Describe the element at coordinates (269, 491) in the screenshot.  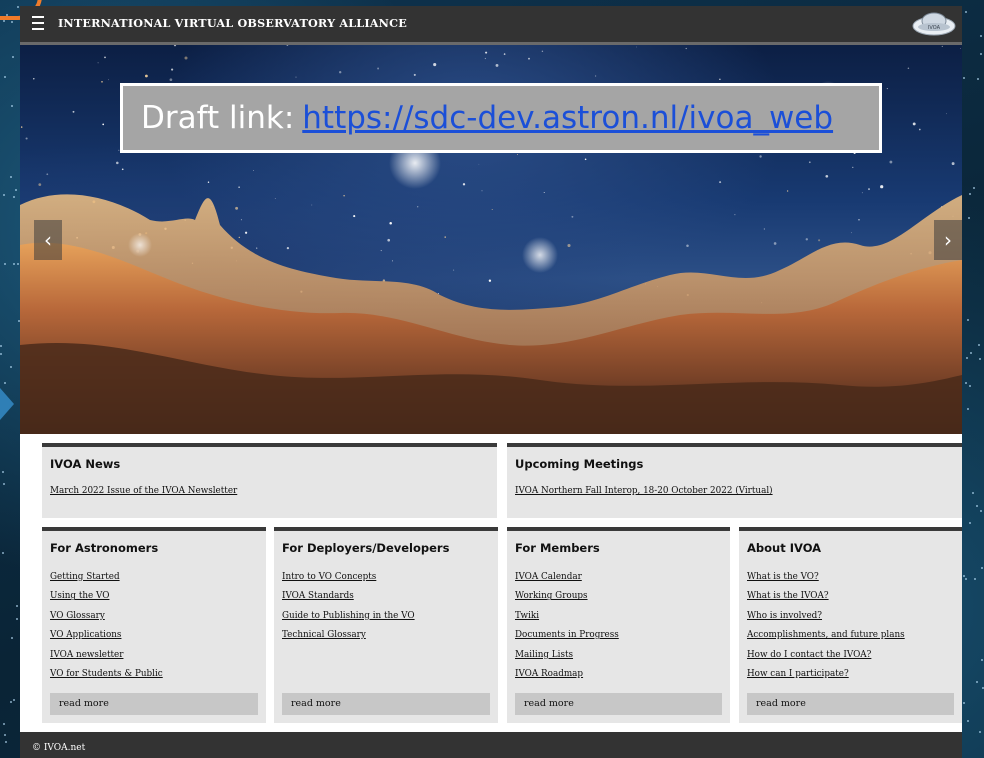
I see `news-link: March 2022 Issue of the IVOA Newsletter` at that location.